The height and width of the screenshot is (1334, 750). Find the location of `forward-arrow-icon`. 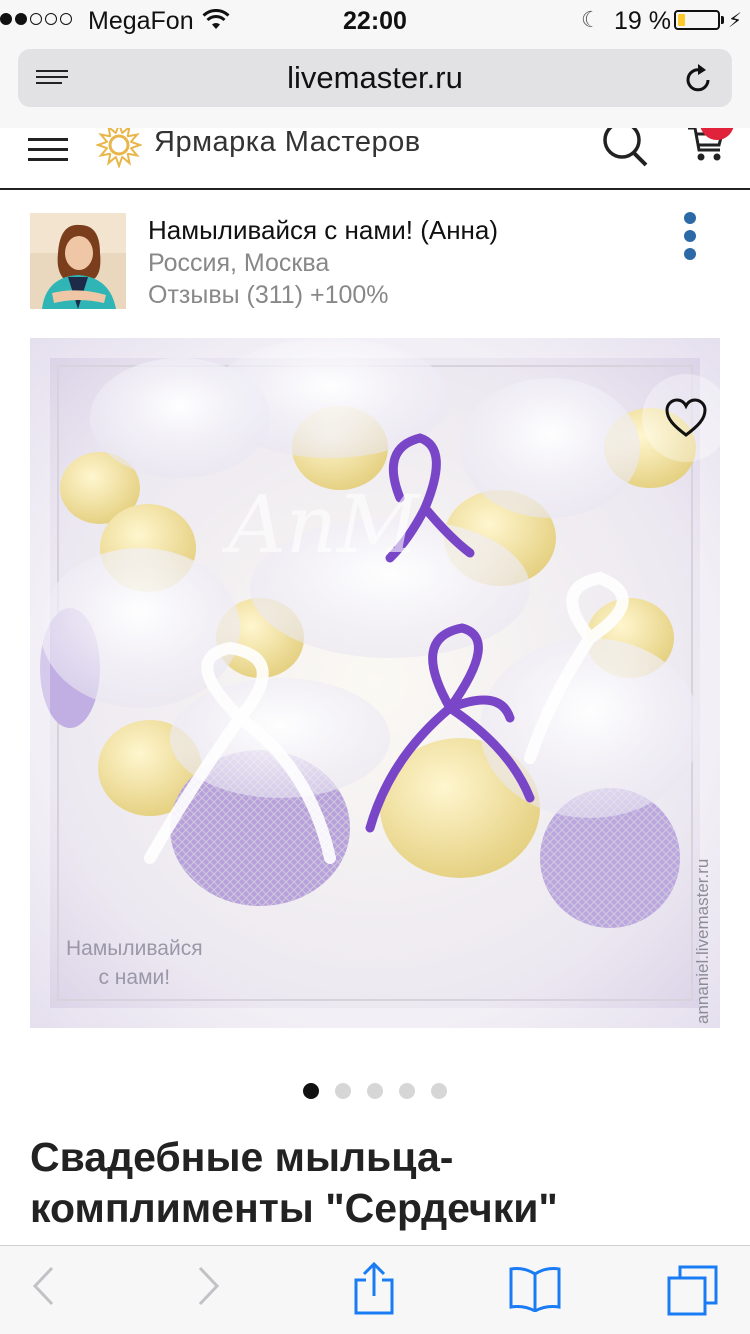

forward-arrow-icon is located at coordinates (209, 1286).